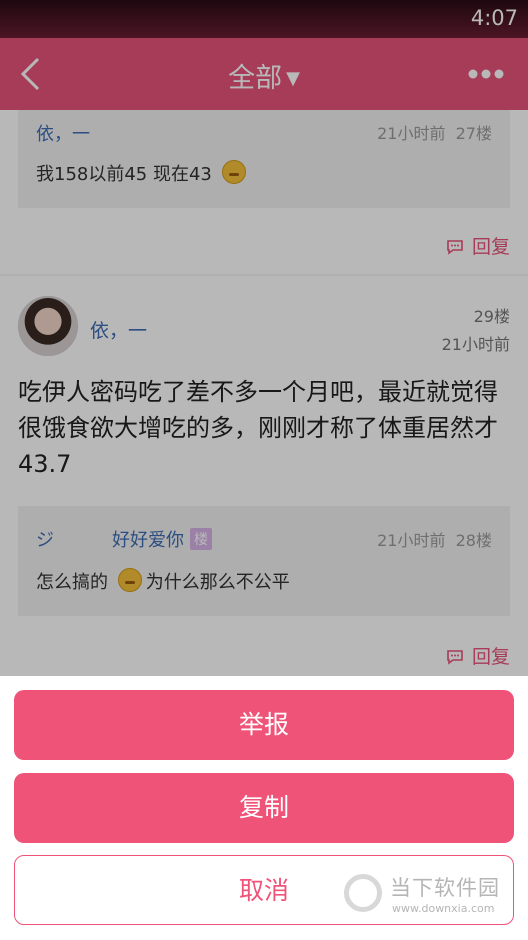 The height and width of the screenshot is (940, 528). I want to click on watermark-logo-icon, so click(363, 893).